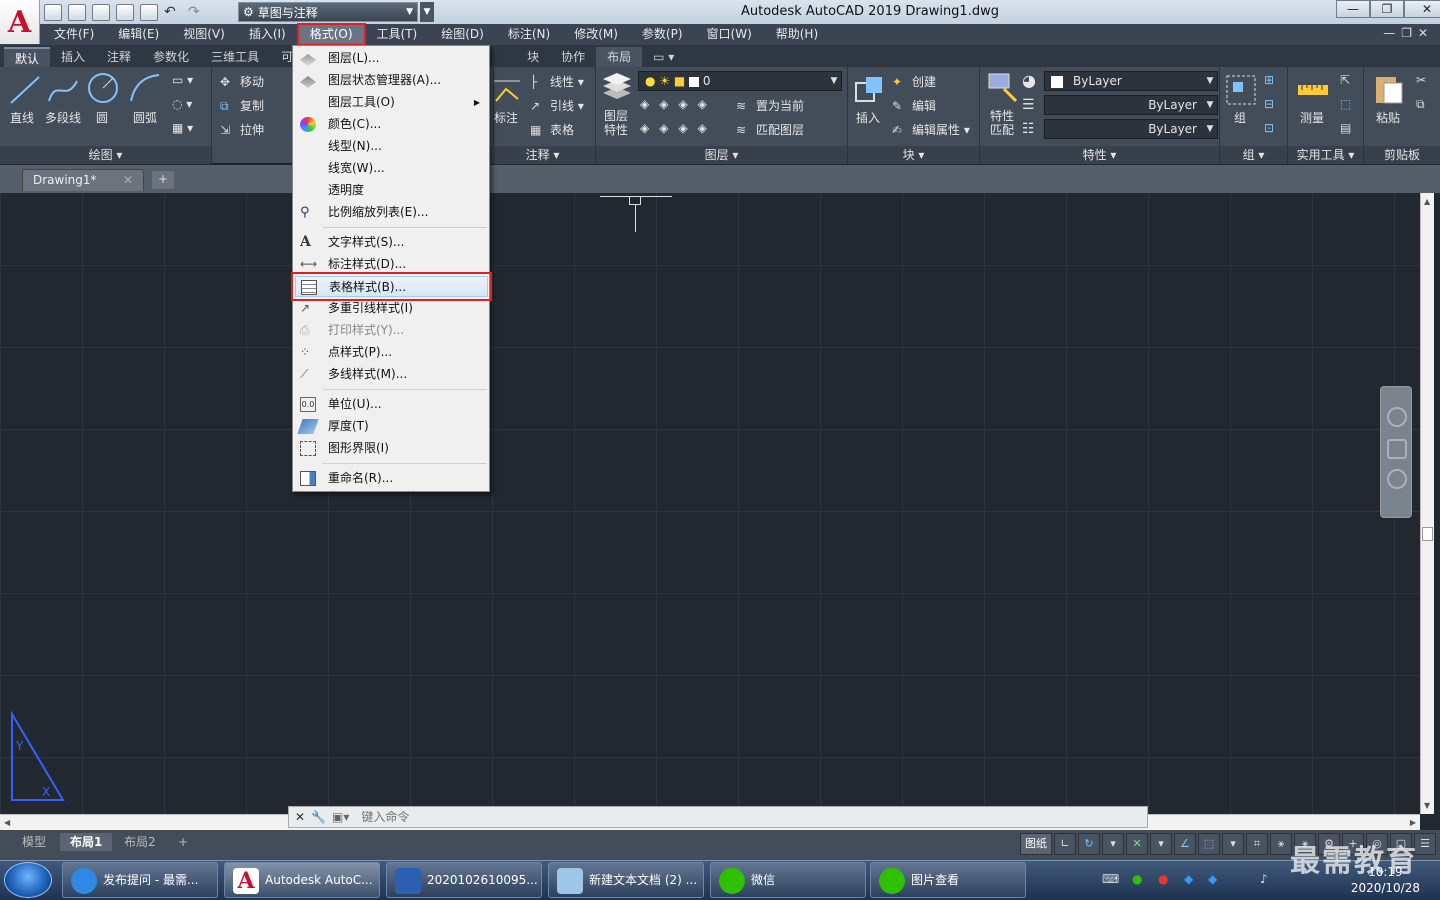 This screenshot has width=1440, height=900. Describe the element at coordinates (1137, 844) in the screenshot. I see `polar-icon: ✕` at that location.